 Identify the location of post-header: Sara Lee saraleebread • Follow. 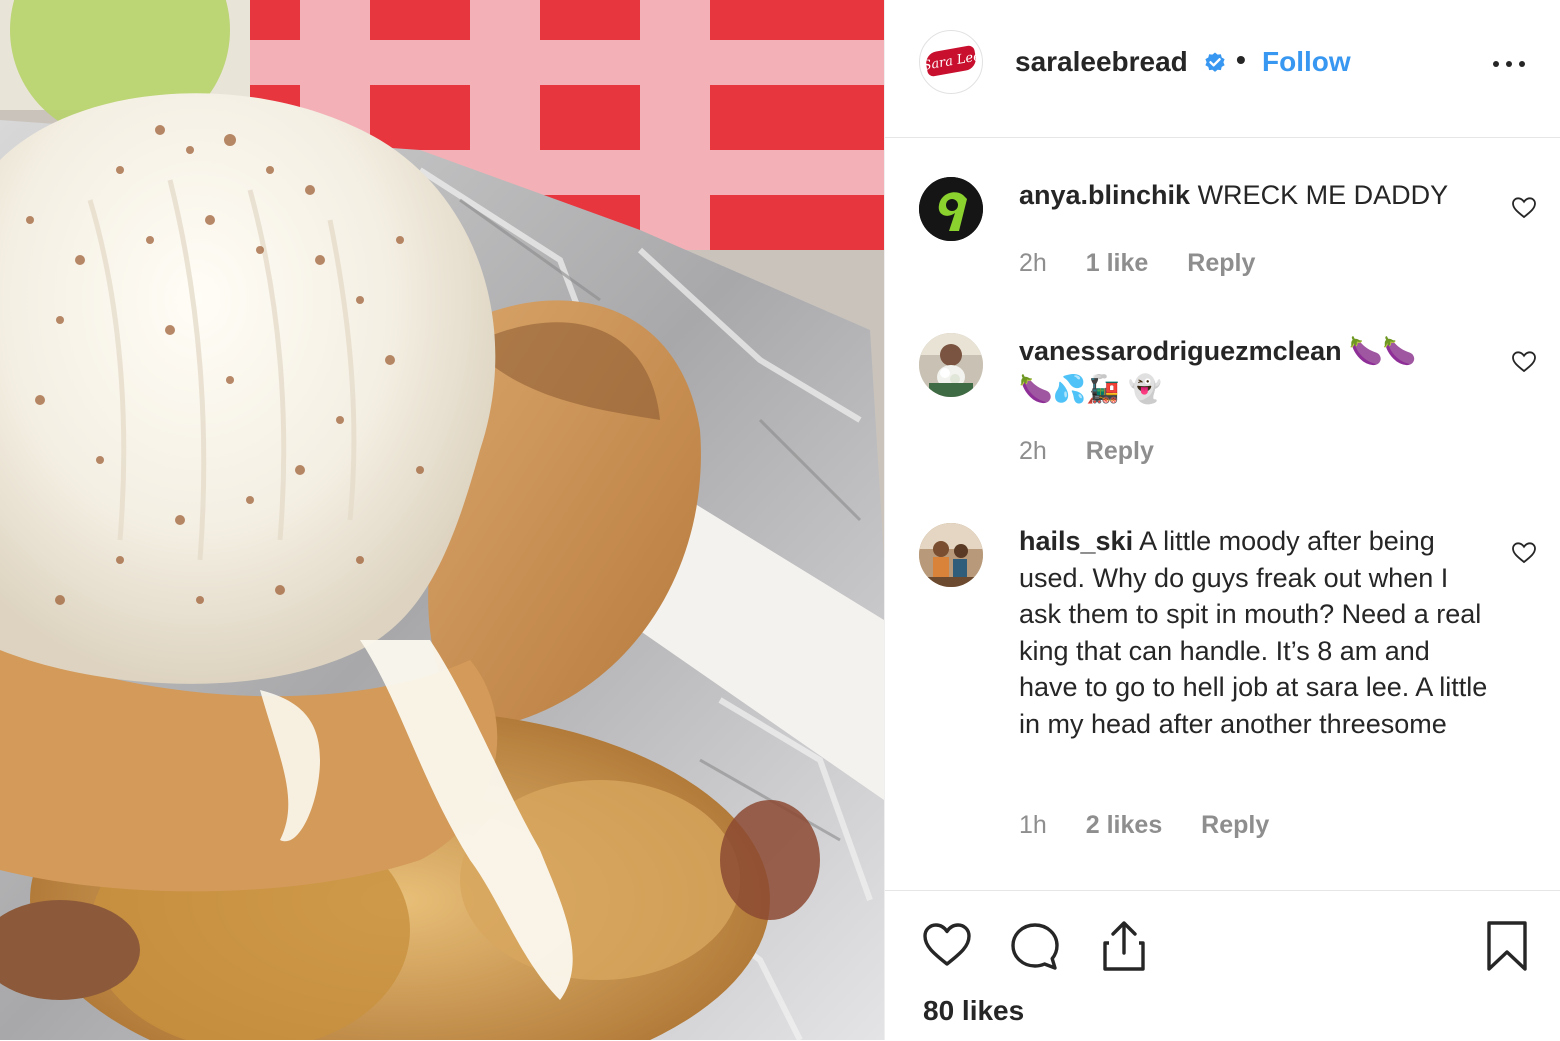
(1222, 69).